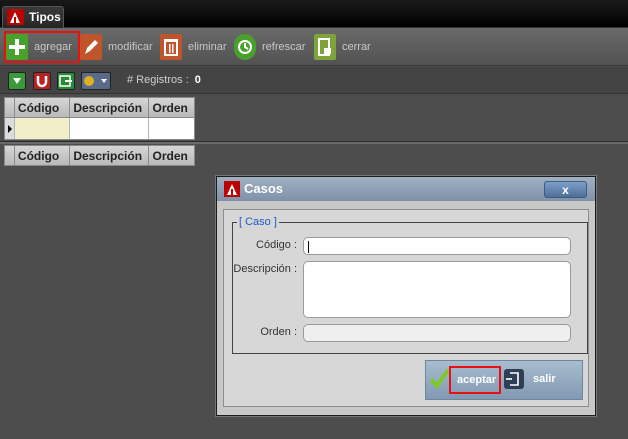  I want to click on orden-field, so click(437, 333).